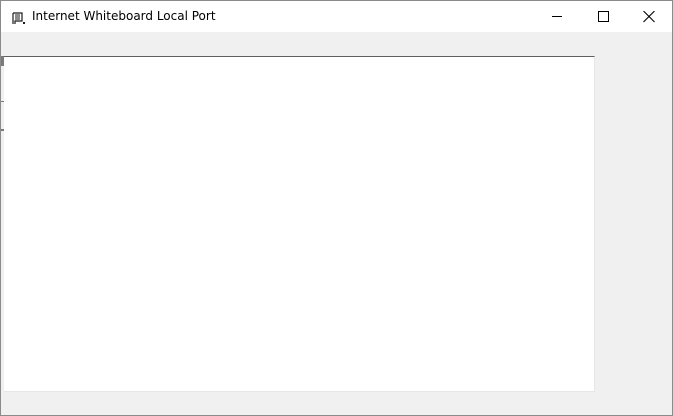  I want to click on maximize-button, so click(603, 16).